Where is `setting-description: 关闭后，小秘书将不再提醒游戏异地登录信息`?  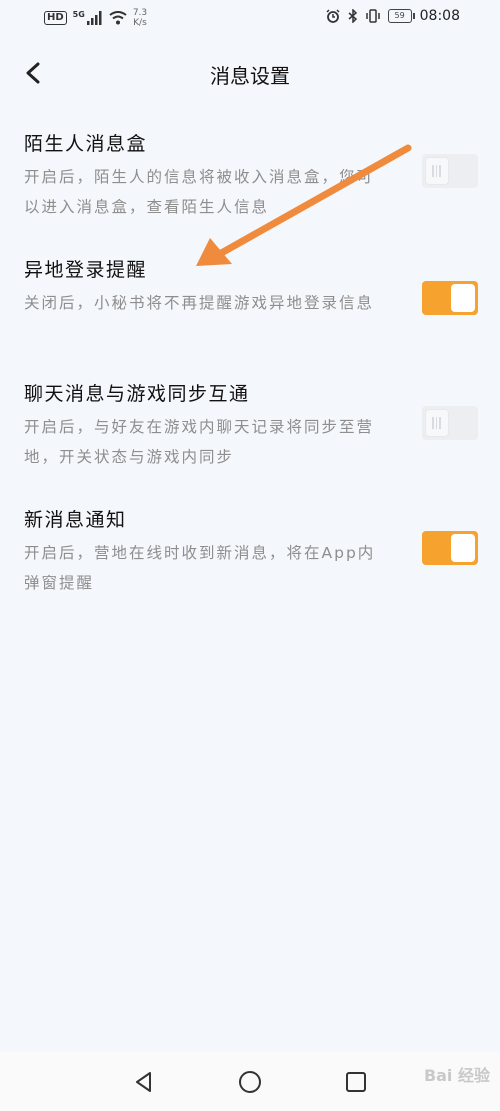 setting-description: 关闭后，小秘书将不再提醒游戏异地登录信息 is located at coordinates (199, 303).